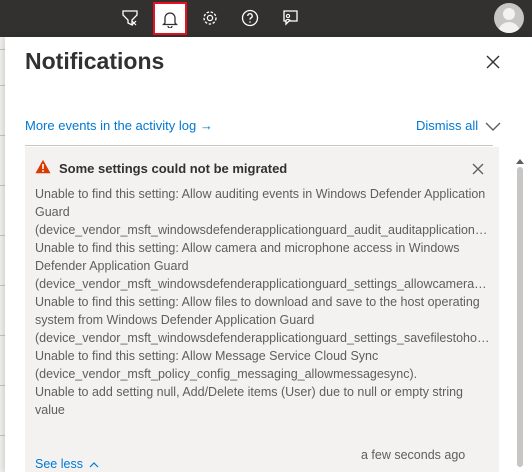  What do you see at coordinates (43, 169) in the screenshot?
I see `warning-icon` at bounding box center [43, 169].